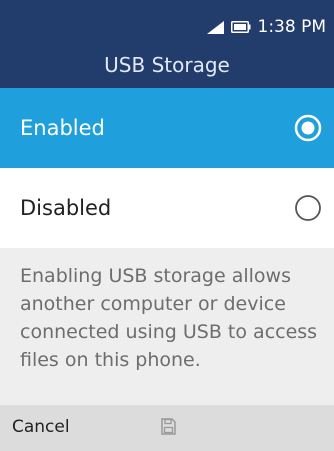 The width and height of the screenshot is (334, 451). I want to click on signal-icon, so click(215, 27).